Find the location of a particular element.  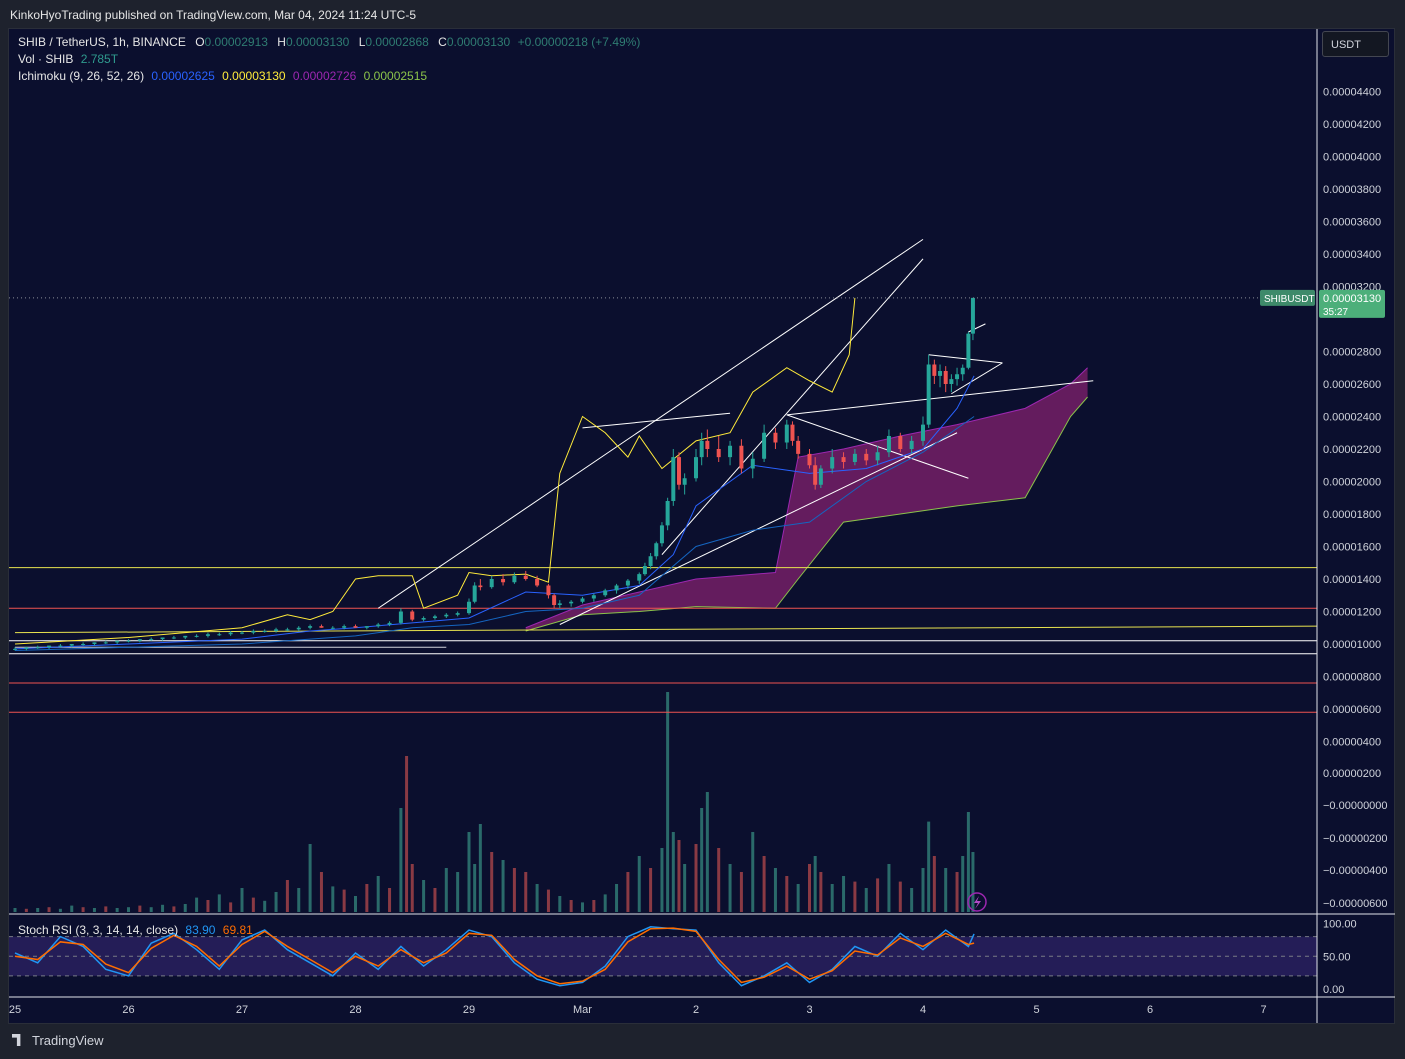

currency-select-button: USDT is located at coordinates (1355, 44).